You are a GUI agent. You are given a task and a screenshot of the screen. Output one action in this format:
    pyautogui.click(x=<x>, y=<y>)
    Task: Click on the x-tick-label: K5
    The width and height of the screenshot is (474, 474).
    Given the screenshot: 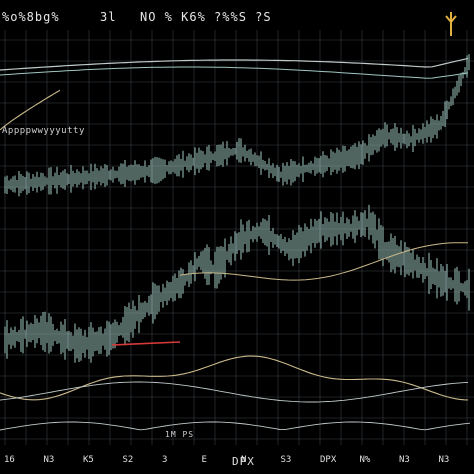 What is the action you would take?
    pyautogui.click(x=88, y=460)
    